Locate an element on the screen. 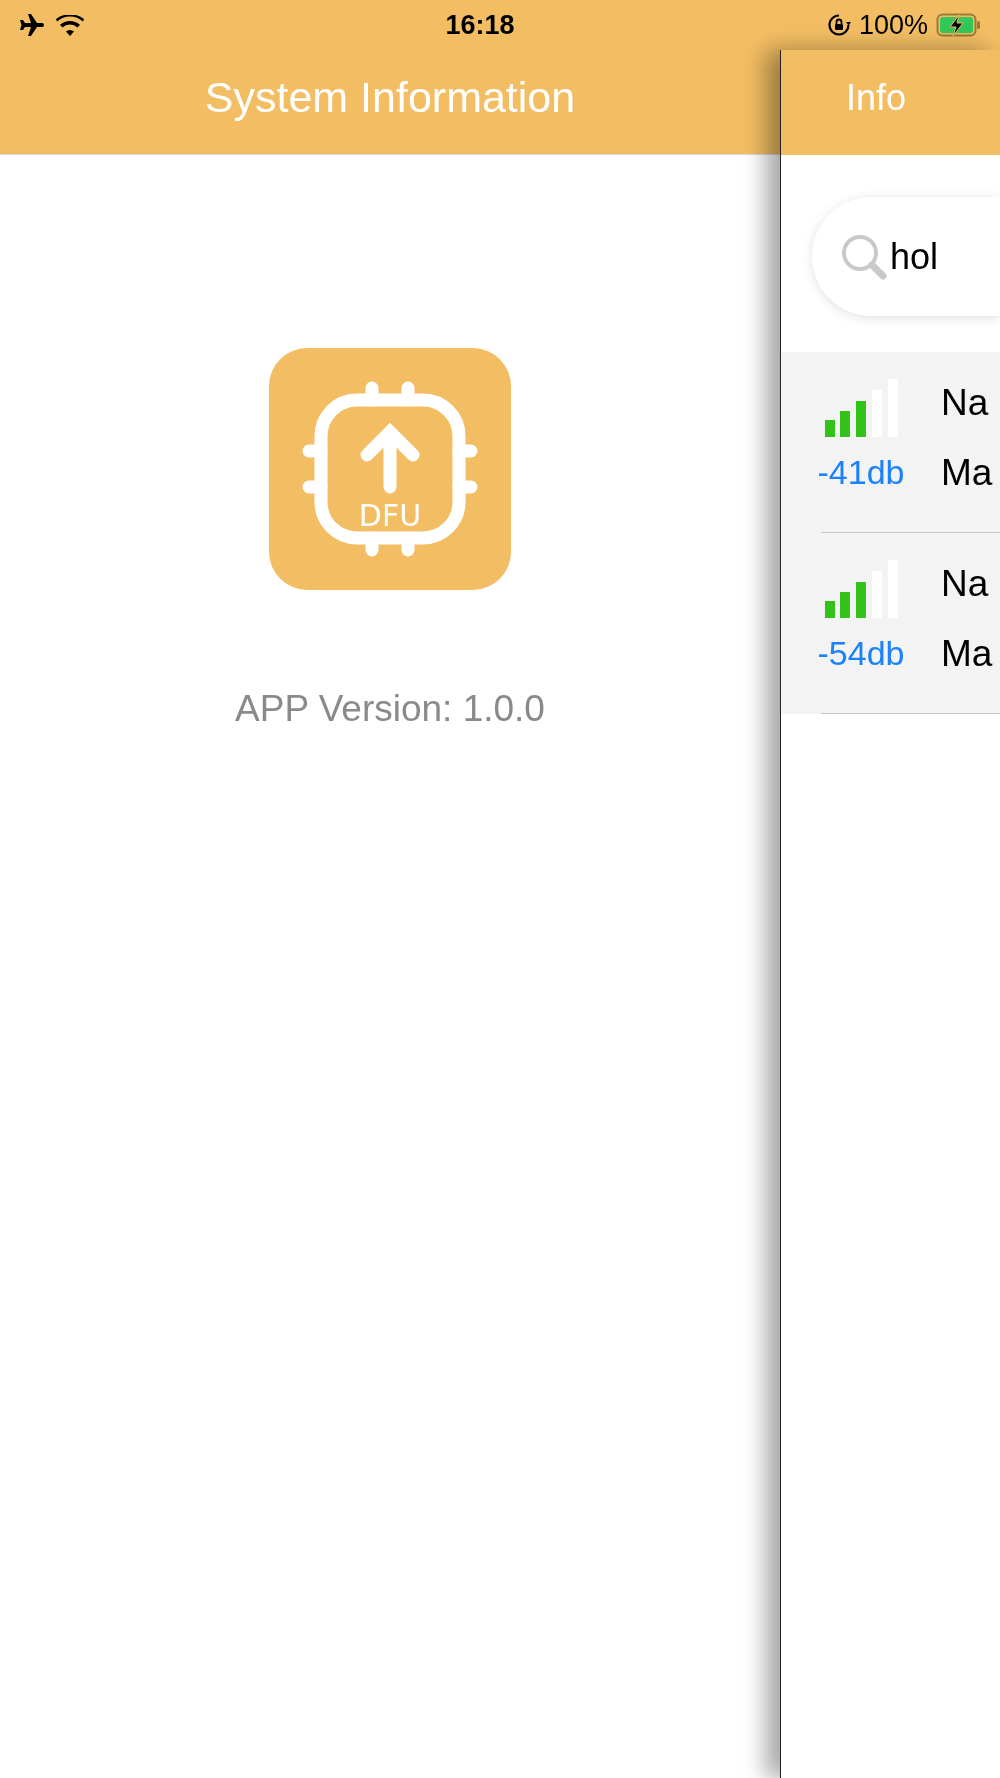 The height and width of the screenshot is (1778, 1000). nav-title: Info is located at coordinates (876, 97).